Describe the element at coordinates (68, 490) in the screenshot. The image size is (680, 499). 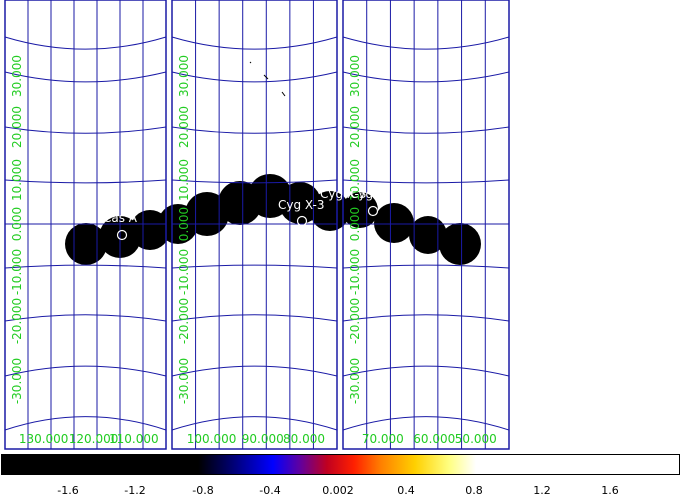
I see `colorbar-tick-label: -1.6` at that location.